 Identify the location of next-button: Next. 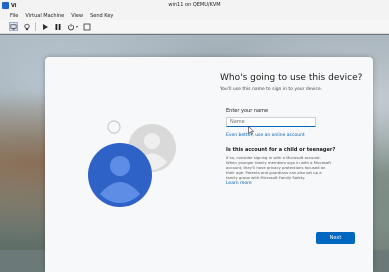
(335, 238).